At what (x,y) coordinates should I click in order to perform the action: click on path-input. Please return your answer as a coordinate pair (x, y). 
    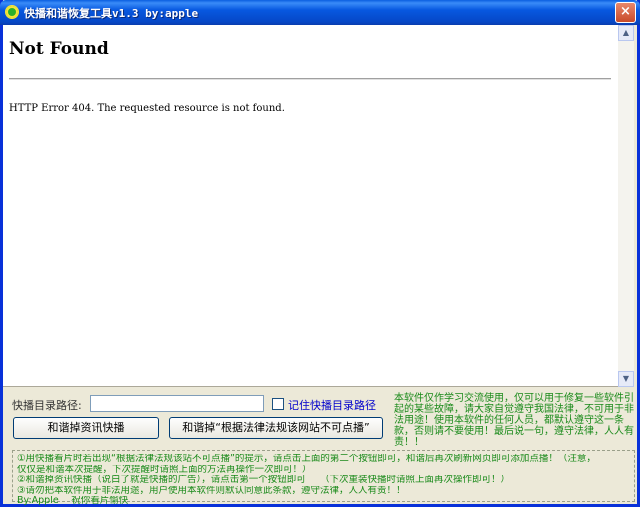
    Looking at the image, I should click on (177, 403).